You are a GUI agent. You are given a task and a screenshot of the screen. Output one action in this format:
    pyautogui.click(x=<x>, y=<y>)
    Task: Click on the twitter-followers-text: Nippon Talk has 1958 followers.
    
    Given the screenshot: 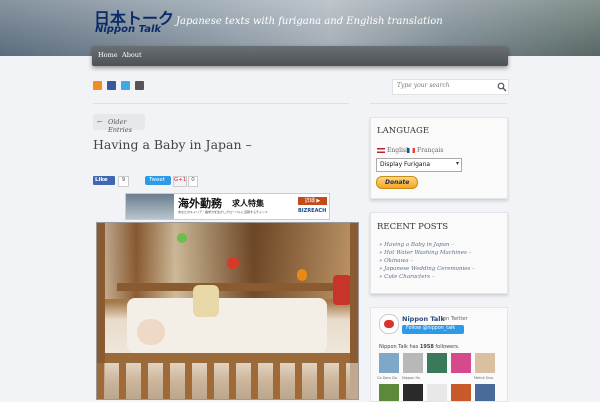 What is the action you would take?
    pyautogui.click(x=419, y=347)
    